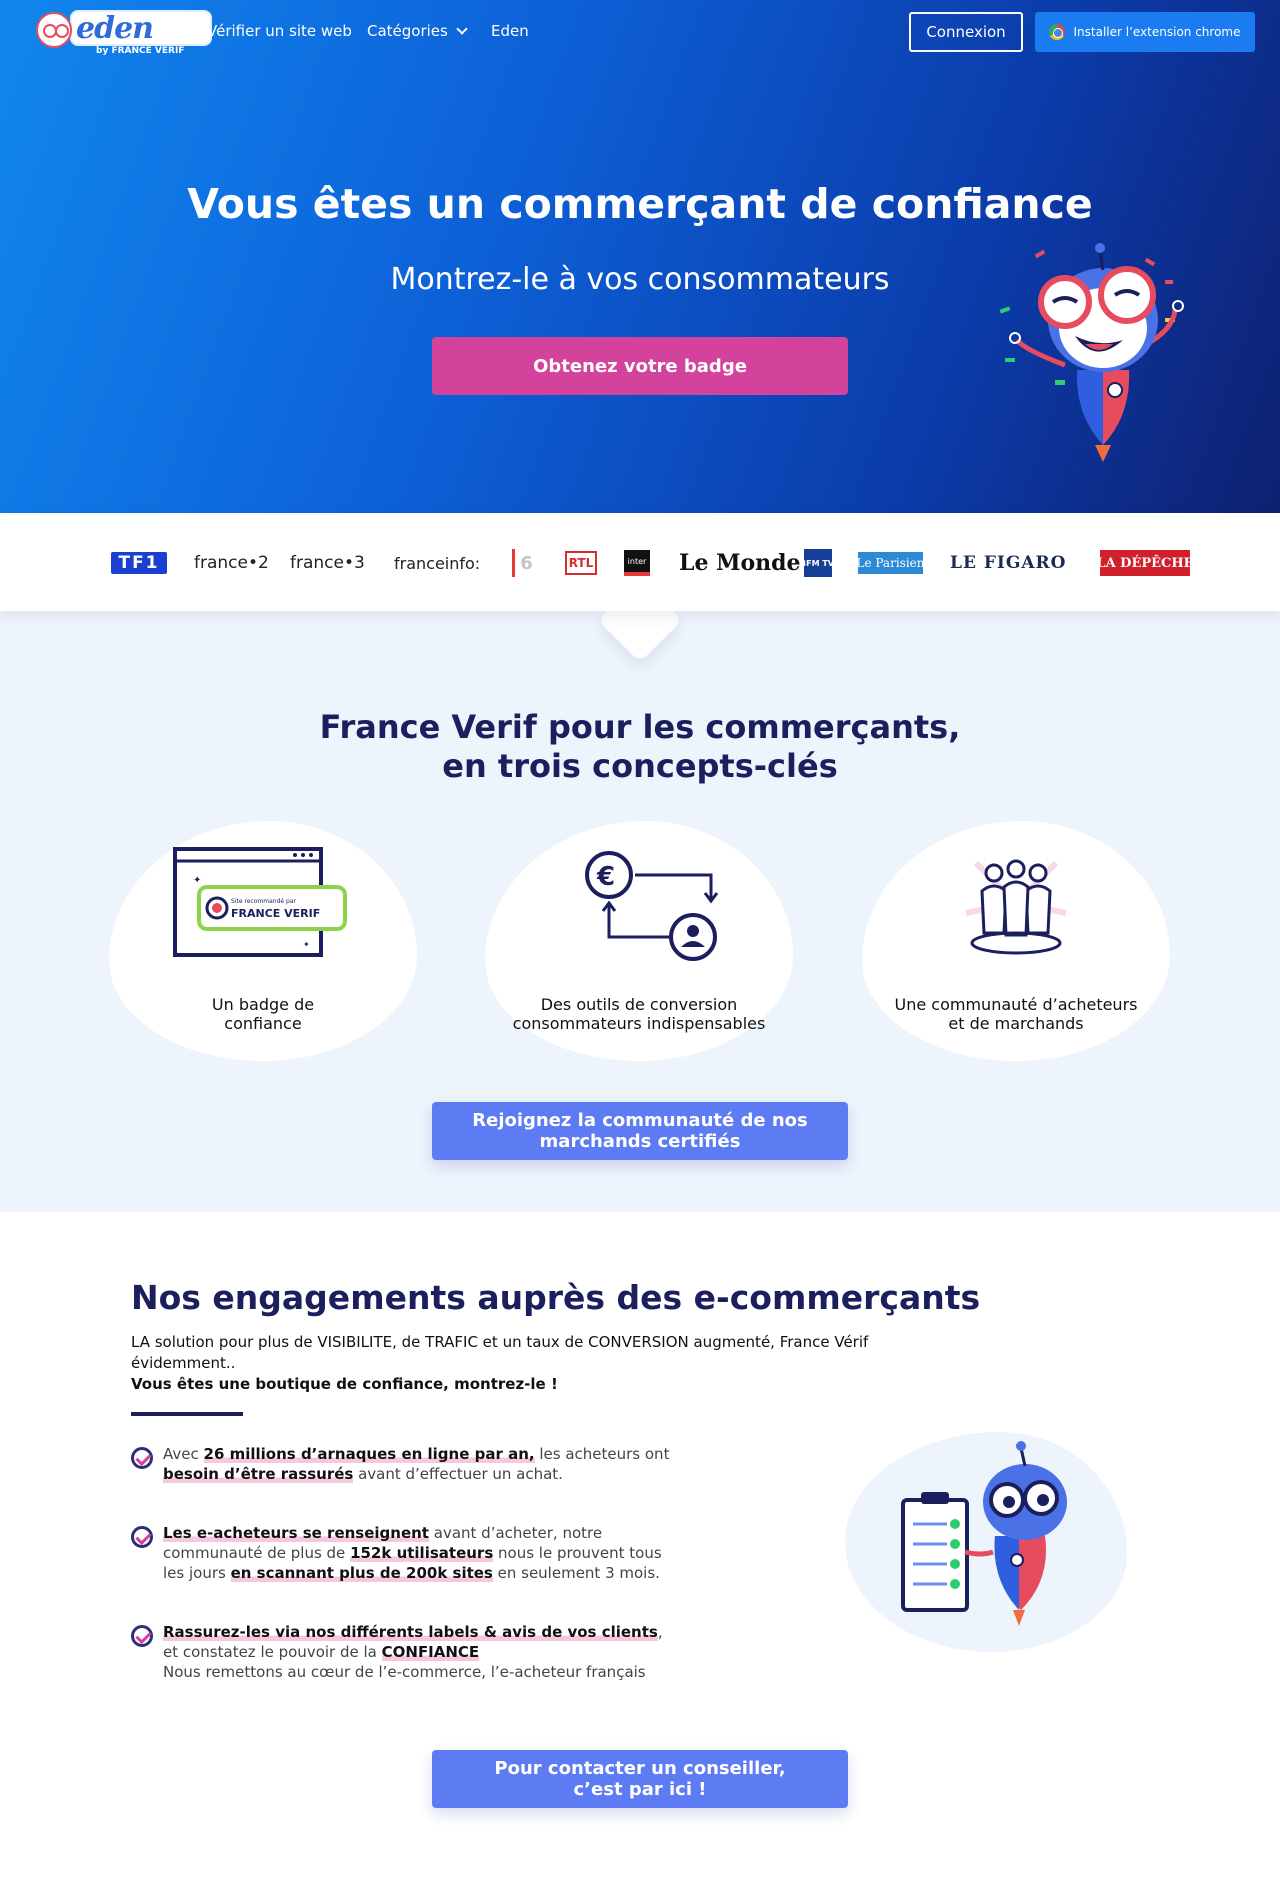 This screenshot has width=1280, height=1890. Describe the element at coordinates (605, 877) in the screenshot. I see `euro-icon: €` at that location.